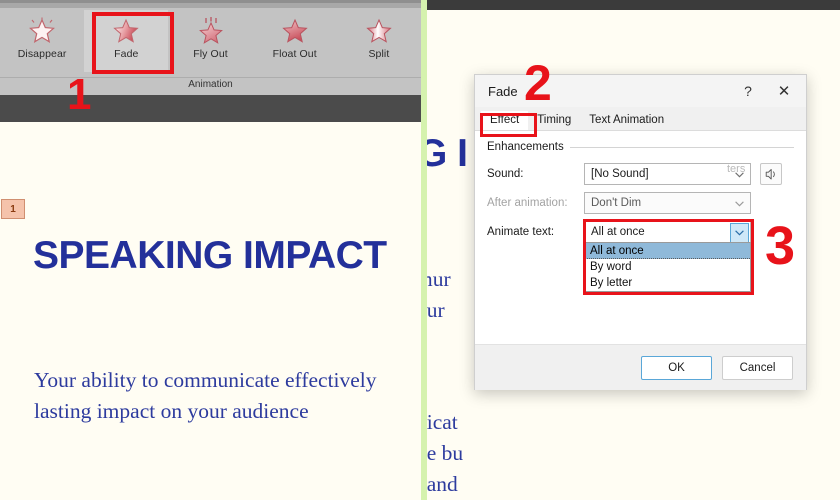 Image resolution: width=840 pixels, height=500 pixels. Describe the element at coordinates (210, 5) in the screenshot. I see `ribbon-top-edge` at that location.